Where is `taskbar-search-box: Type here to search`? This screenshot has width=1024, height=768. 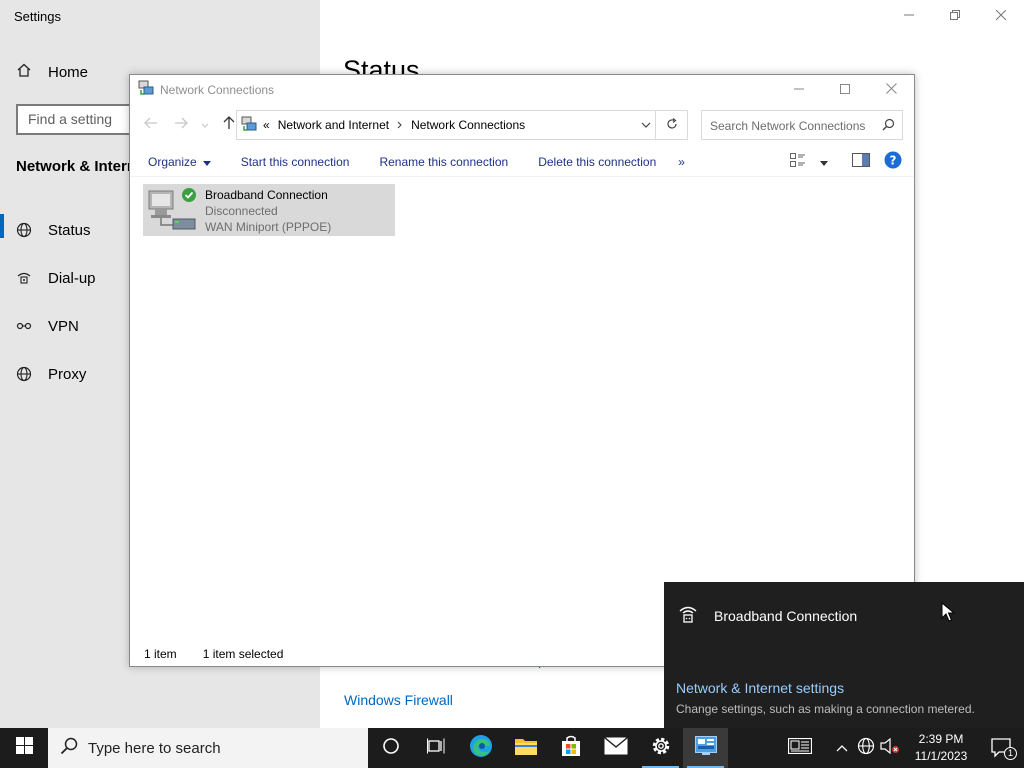
taskbar-search-box: Type here to search is located at coordinates (208, 748).